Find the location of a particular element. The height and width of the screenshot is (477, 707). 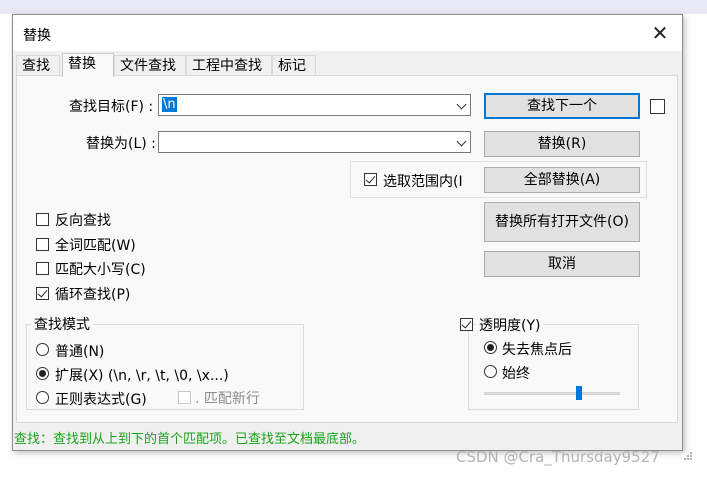

in-selection-label: 选取范围内(I is located at coordinates (423, 182).